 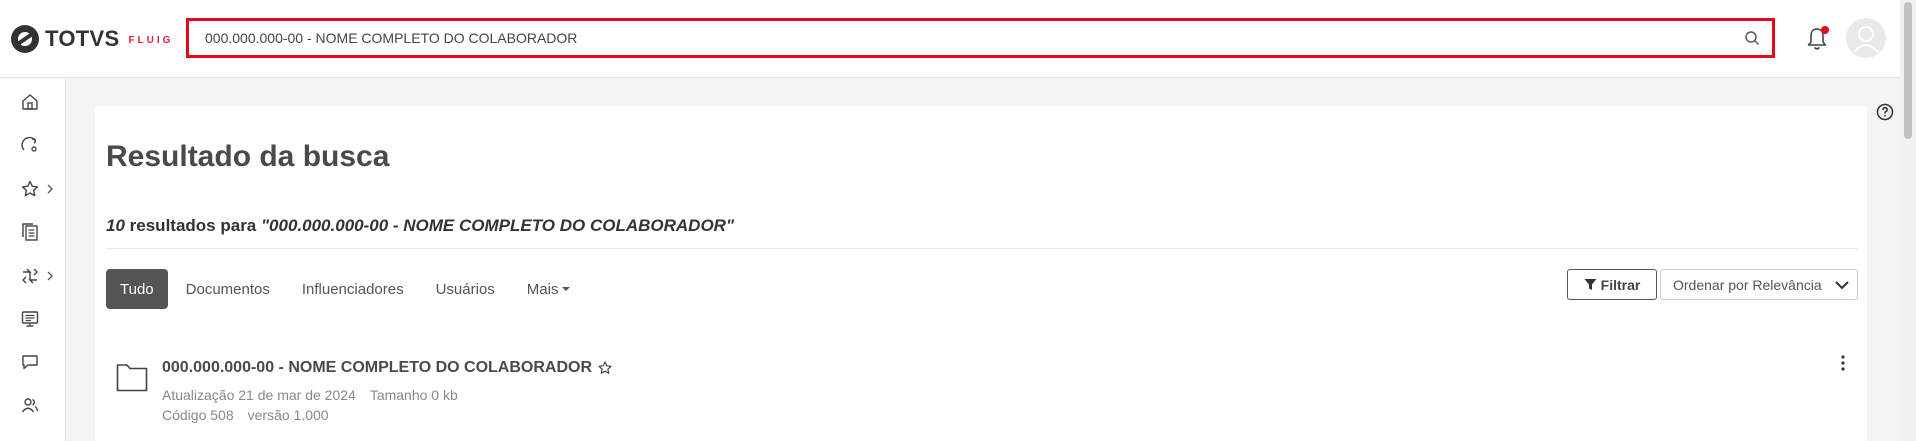 What do you see at coordinates (1843, 363) in the screenshot?
I see `more-options-kebab-icon` at bounding box center [1843, 363].